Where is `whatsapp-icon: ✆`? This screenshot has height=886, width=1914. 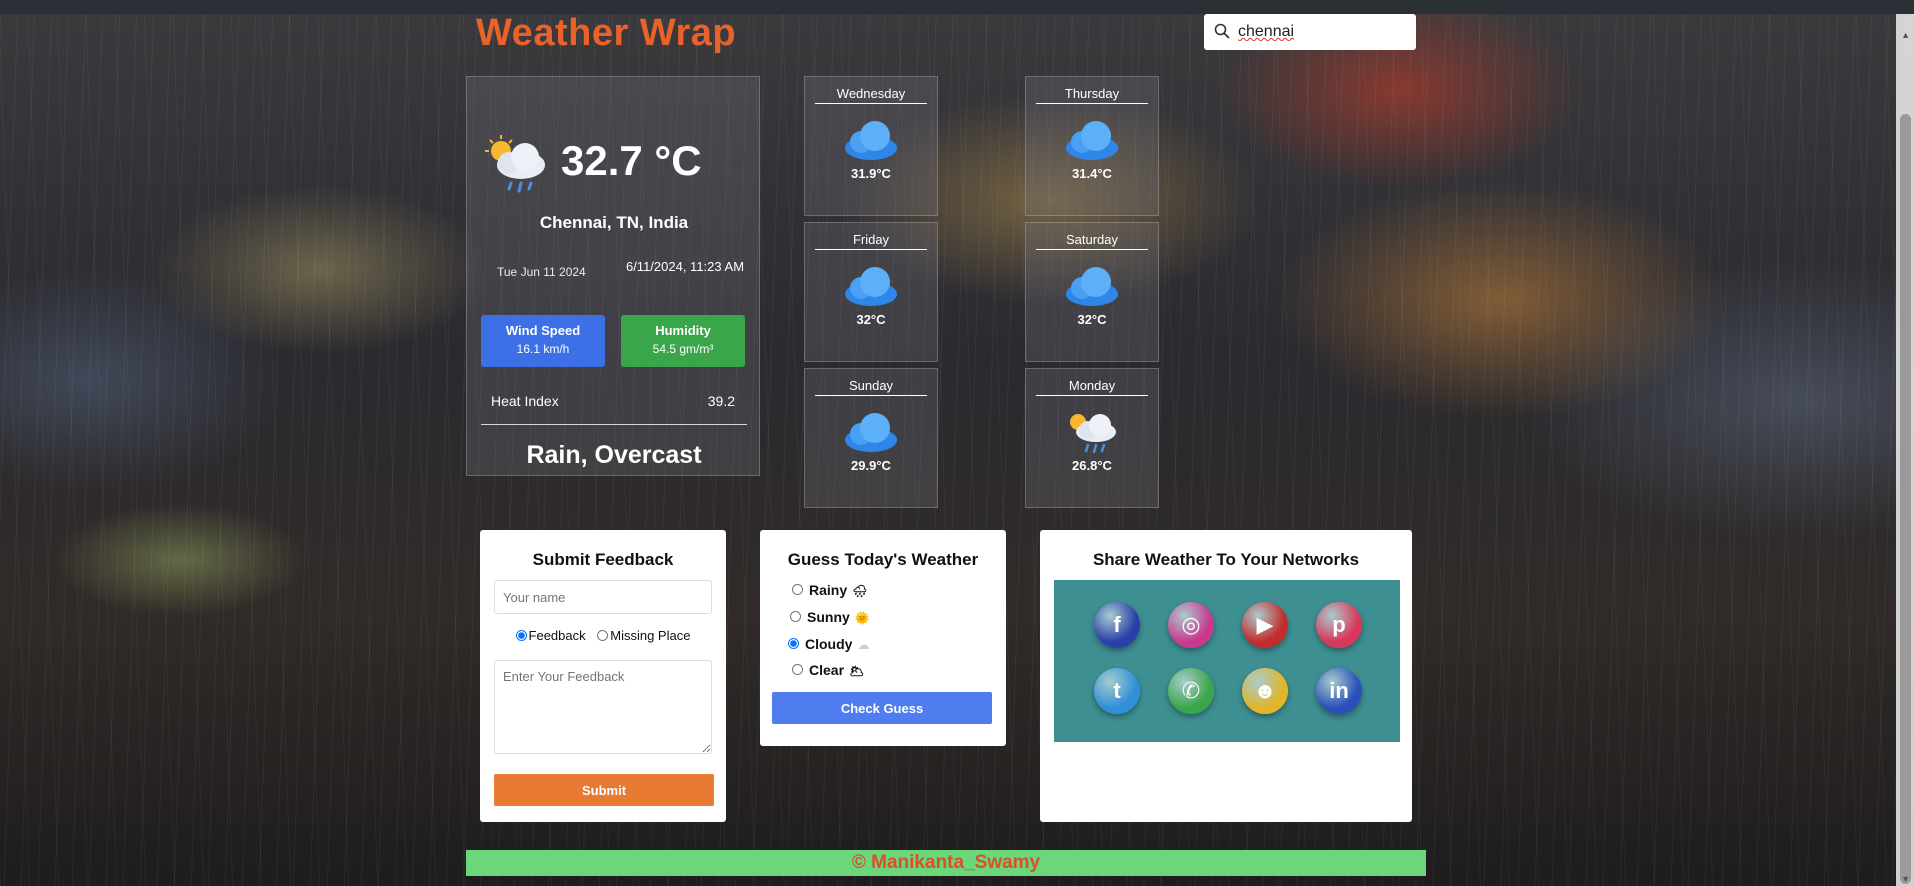 whatsapp-icon: ✆ is located at coordinates (1191, 691).